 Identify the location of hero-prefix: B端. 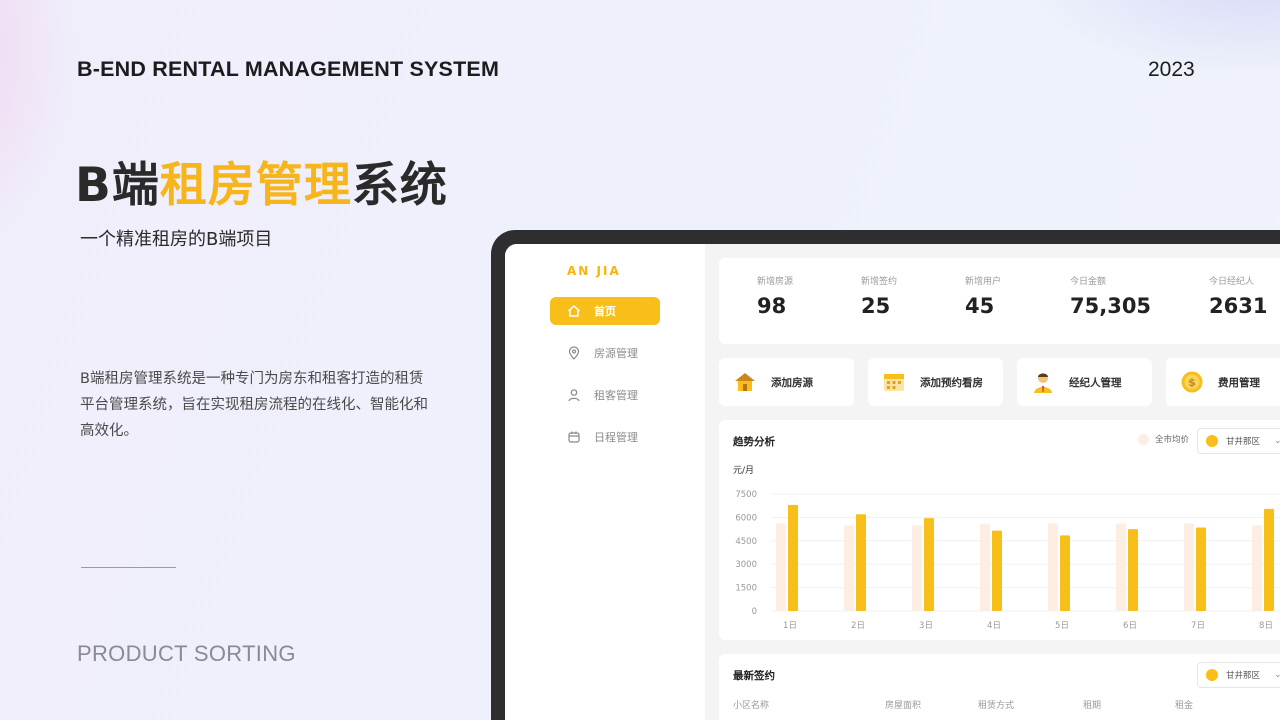
(117, 185).